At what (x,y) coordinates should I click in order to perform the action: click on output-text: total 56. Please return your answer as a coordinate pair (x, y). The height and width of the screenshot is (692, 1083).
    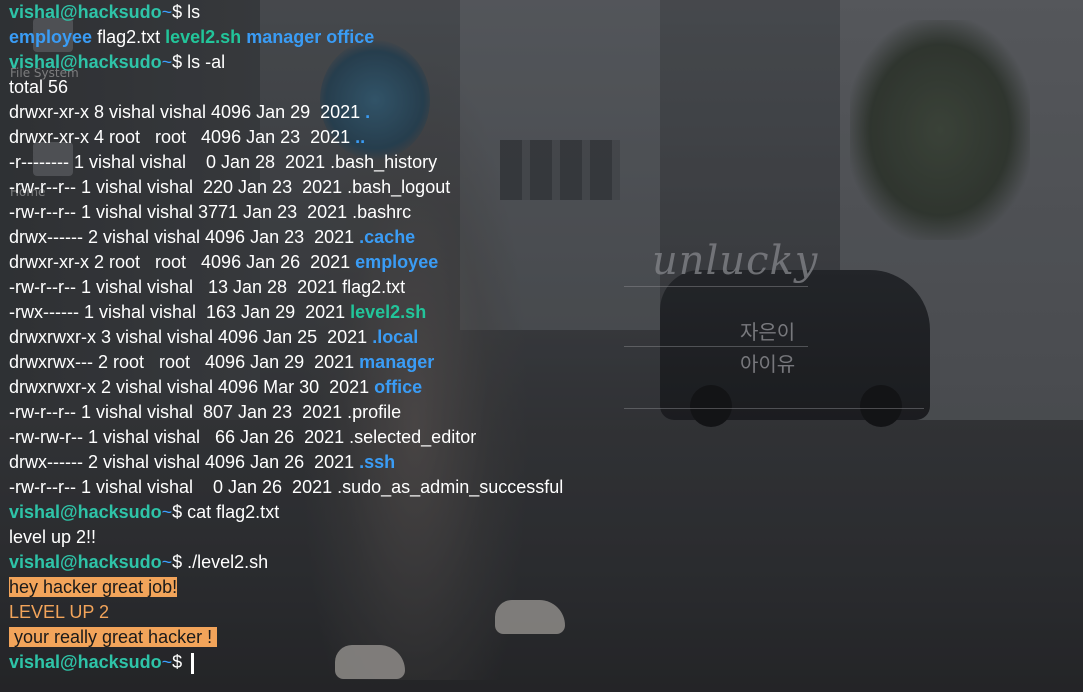
    Looking at the image, I should click on (39, 87).